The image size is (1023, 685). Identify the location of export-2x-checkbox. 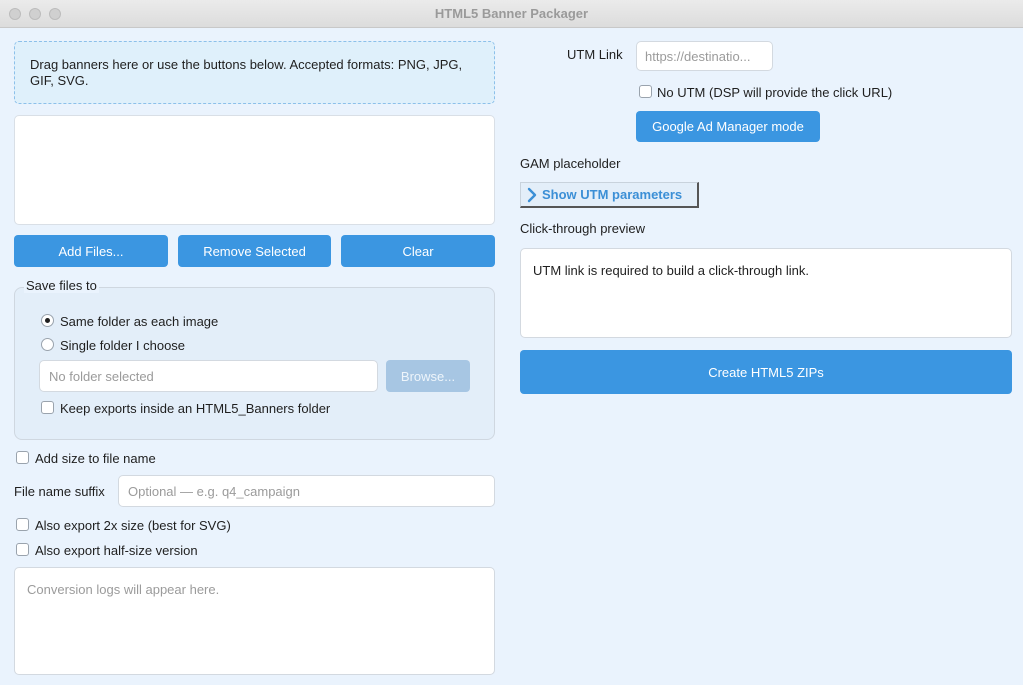
(22, 524).